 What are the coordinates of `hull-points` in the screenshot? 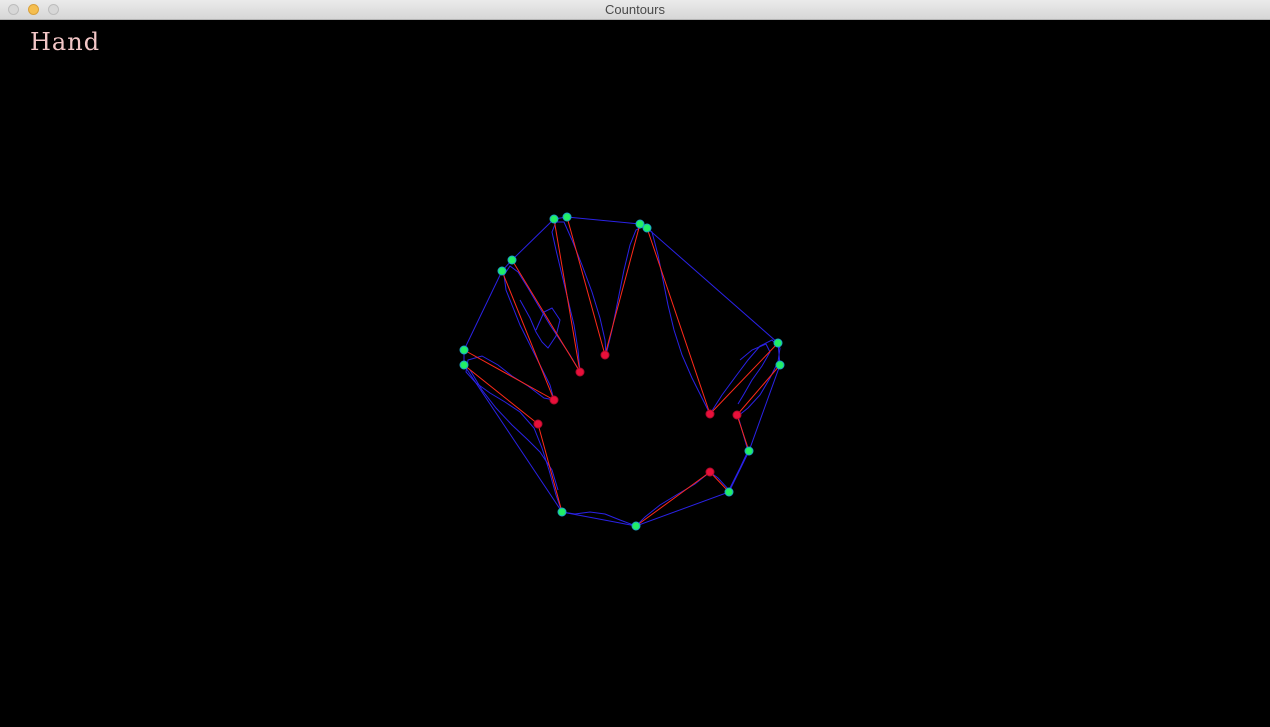 It's located at (622, 371).